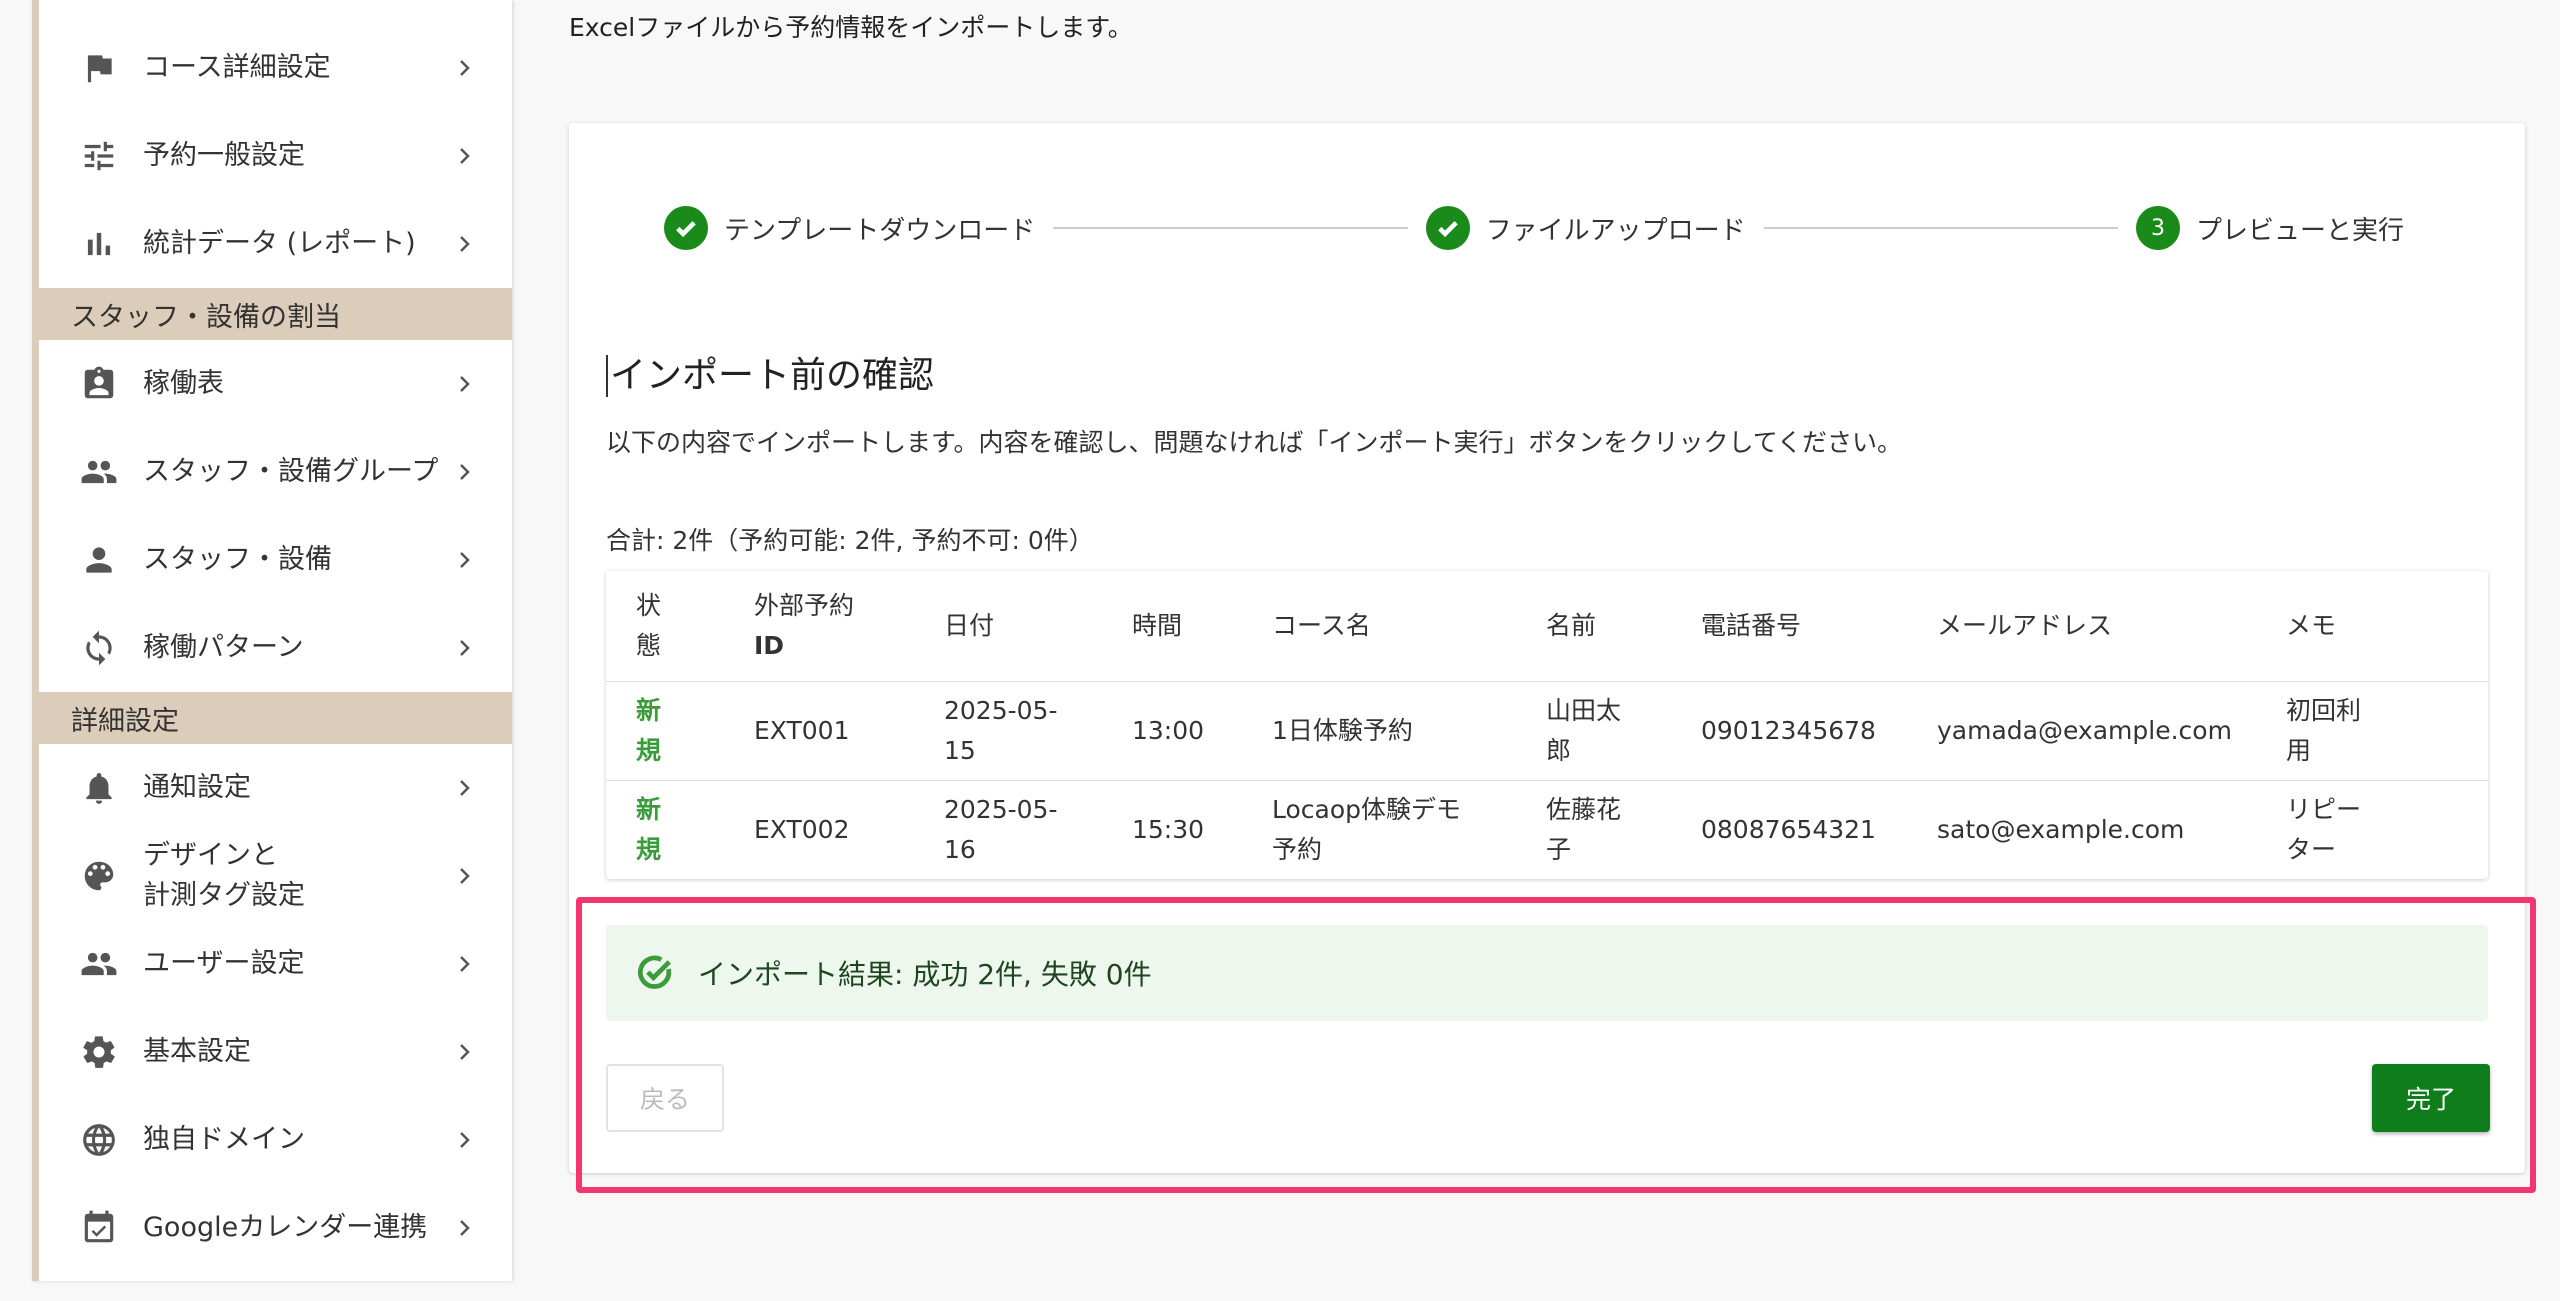 The width and height of the screenshot is (2560, 1301). I want to click on flag-icon, so click(99, 68).